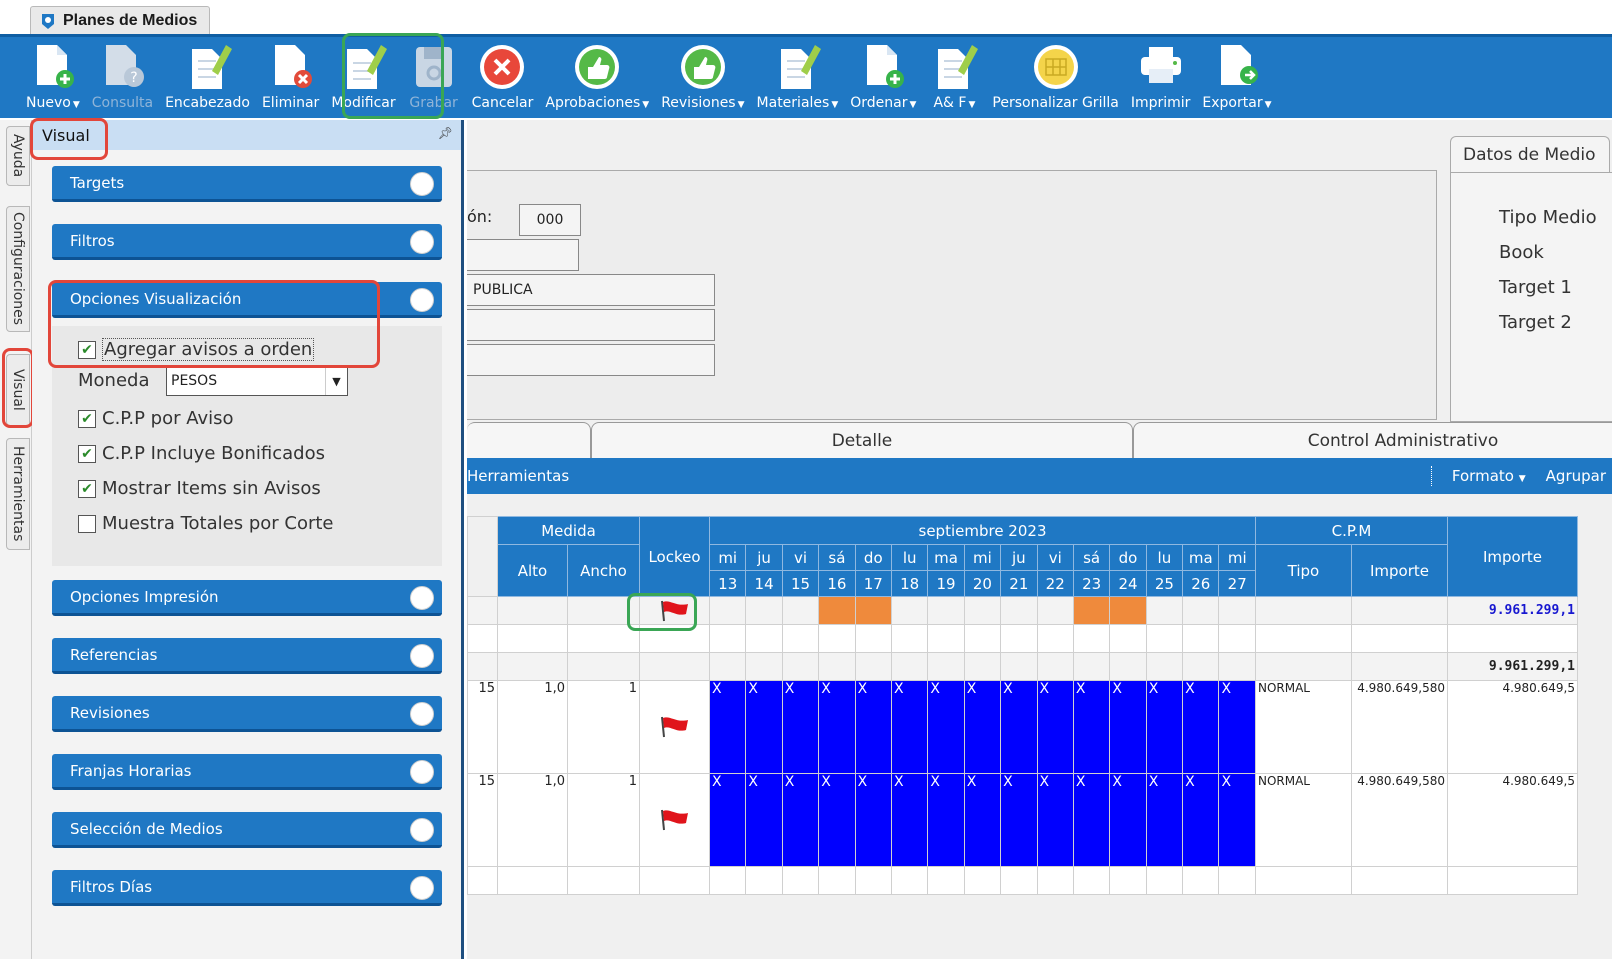  Describe the element at coordinates (201, 453) in the screenshot. I see `option-cpp-bonificados: ✔ C.P.P Incluye Bonificados` at that location.